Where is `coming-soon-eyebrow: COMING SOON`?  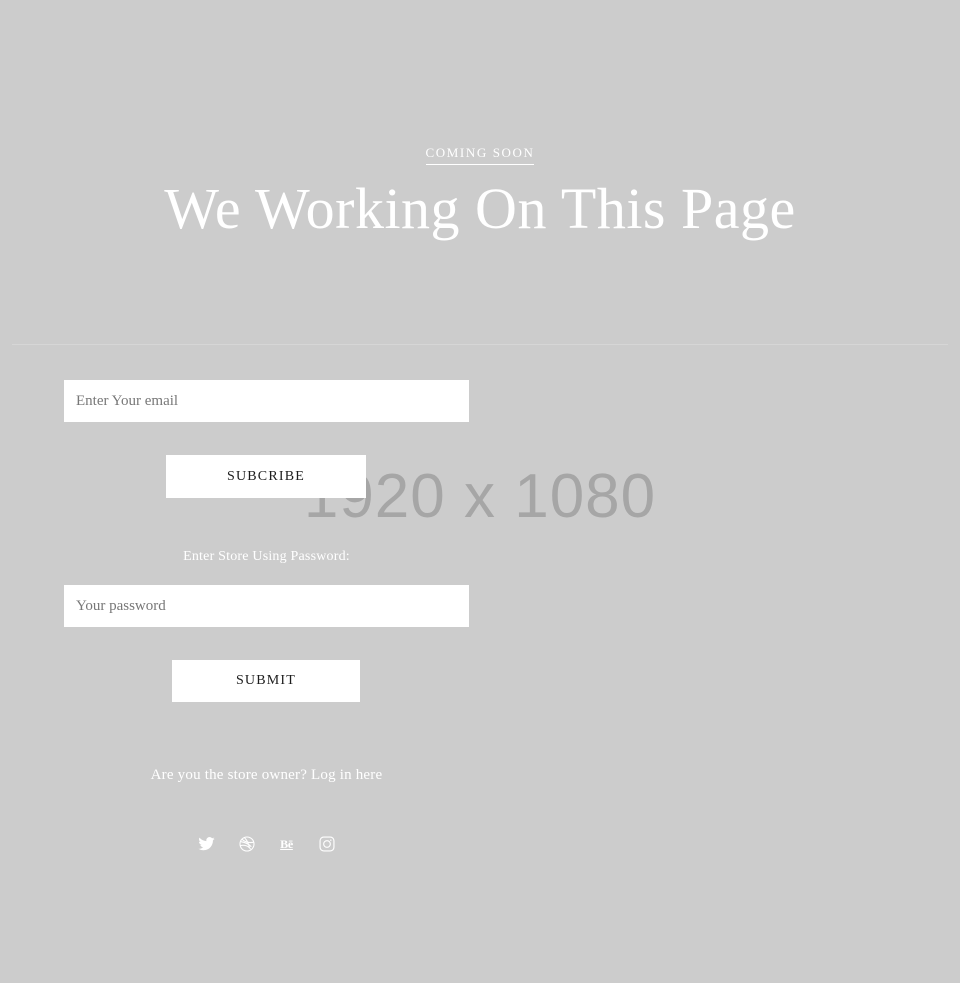 coming-soon-eyebrow: COMING SOON is located at coordinates (480, 155).